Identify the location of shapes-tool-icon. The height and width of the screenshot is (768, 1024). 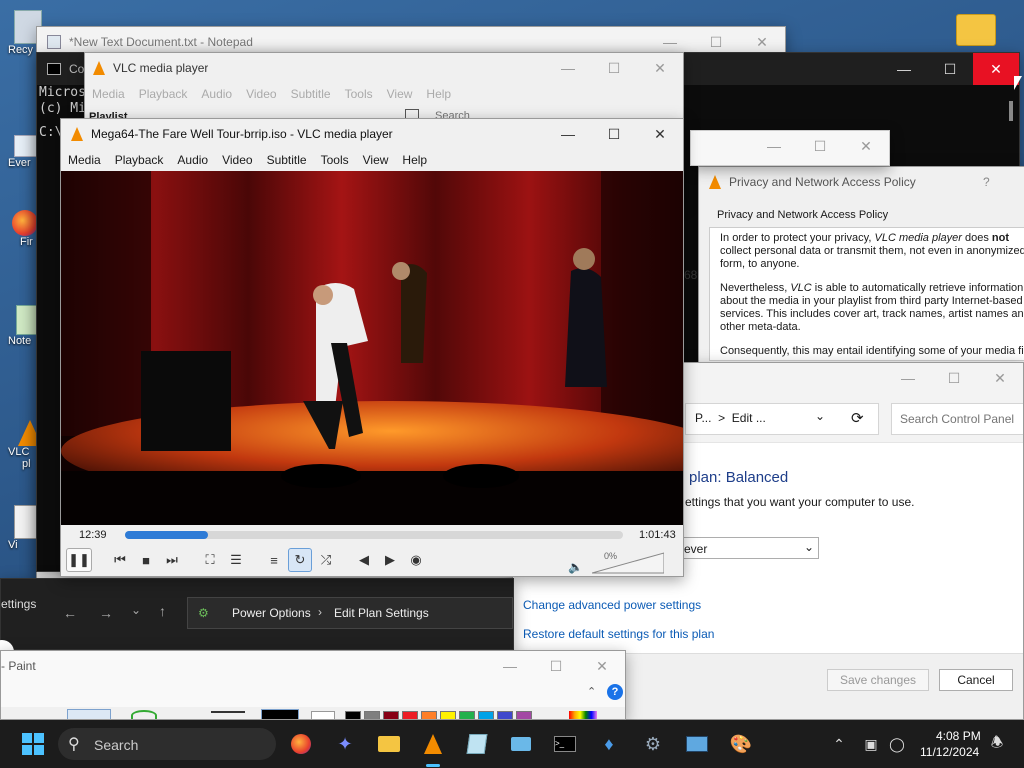
(144, 714).